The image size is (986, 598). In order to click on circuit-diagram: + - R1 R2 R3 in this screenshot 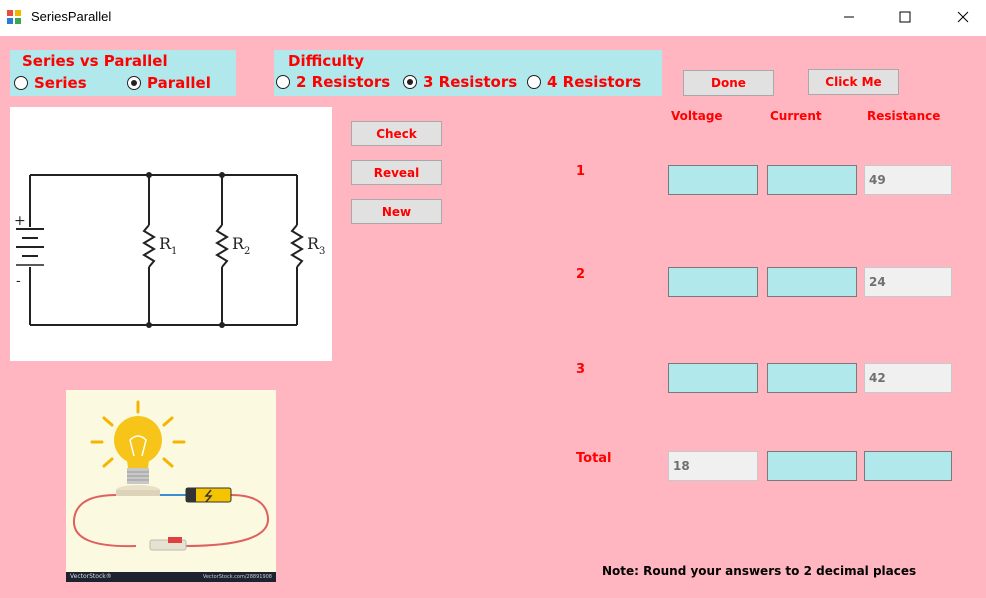, I will do `click(171, 234)`.